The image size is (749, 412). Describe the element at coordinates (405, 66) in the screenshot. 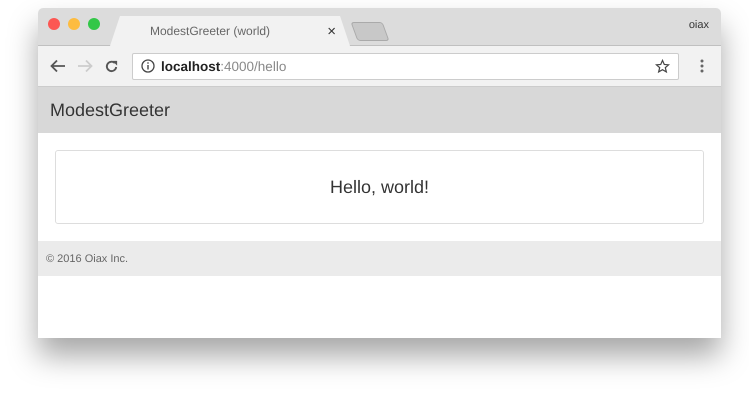

I see `address-bar: localhost:4000/hello` at that location.